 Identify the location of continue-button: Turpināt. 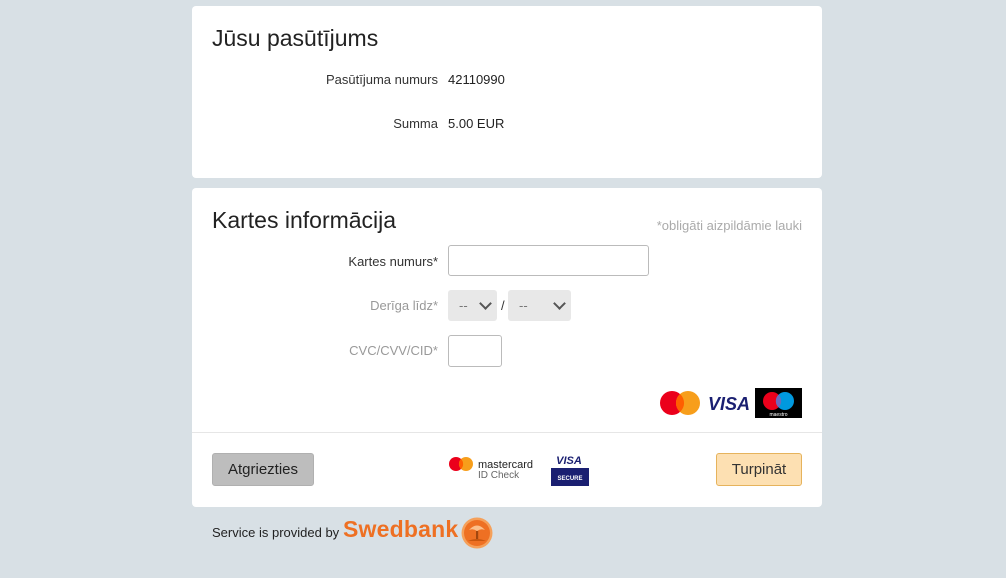
(759, 469).